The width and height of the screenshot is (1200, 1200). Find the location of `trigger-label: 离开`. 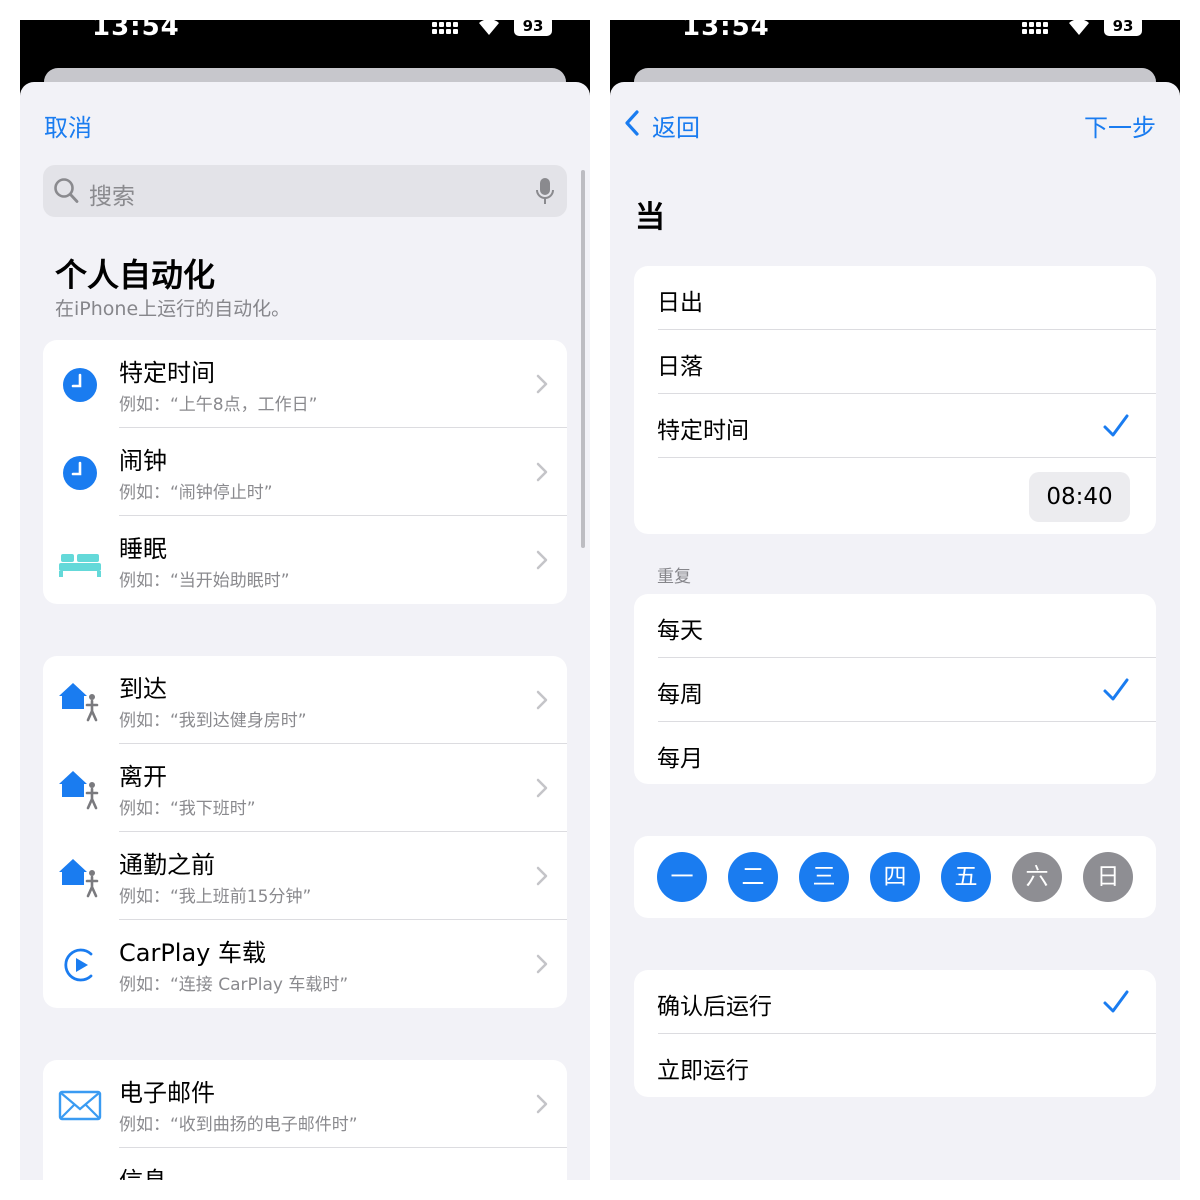

trigger-label: 离开 is located at coordinates (143, 777).